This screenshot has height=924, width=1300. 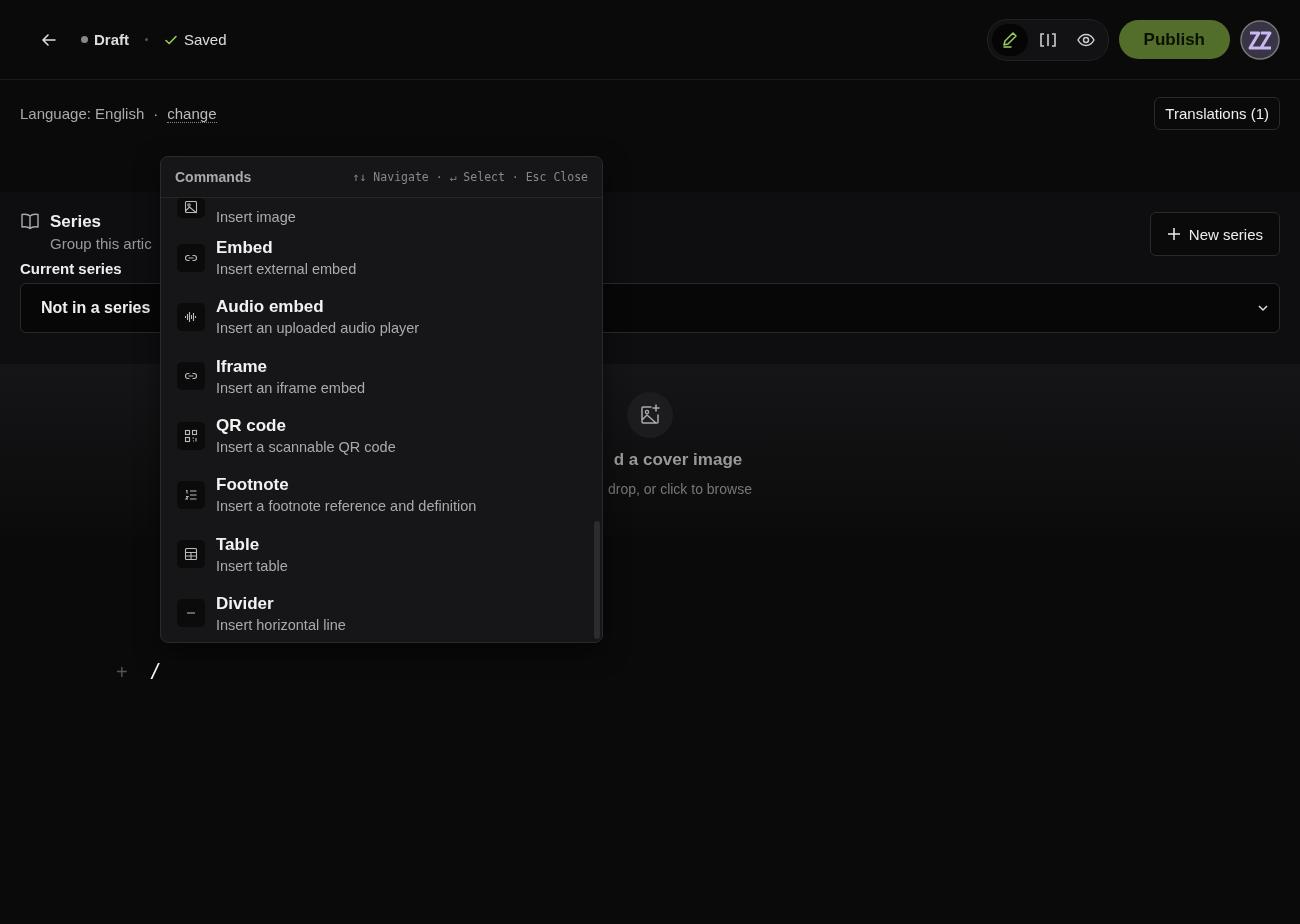 What do you see at coordinates (1173, 234) in the screenshot?
I see `plus-icon` at bounding box center [1173, 234].